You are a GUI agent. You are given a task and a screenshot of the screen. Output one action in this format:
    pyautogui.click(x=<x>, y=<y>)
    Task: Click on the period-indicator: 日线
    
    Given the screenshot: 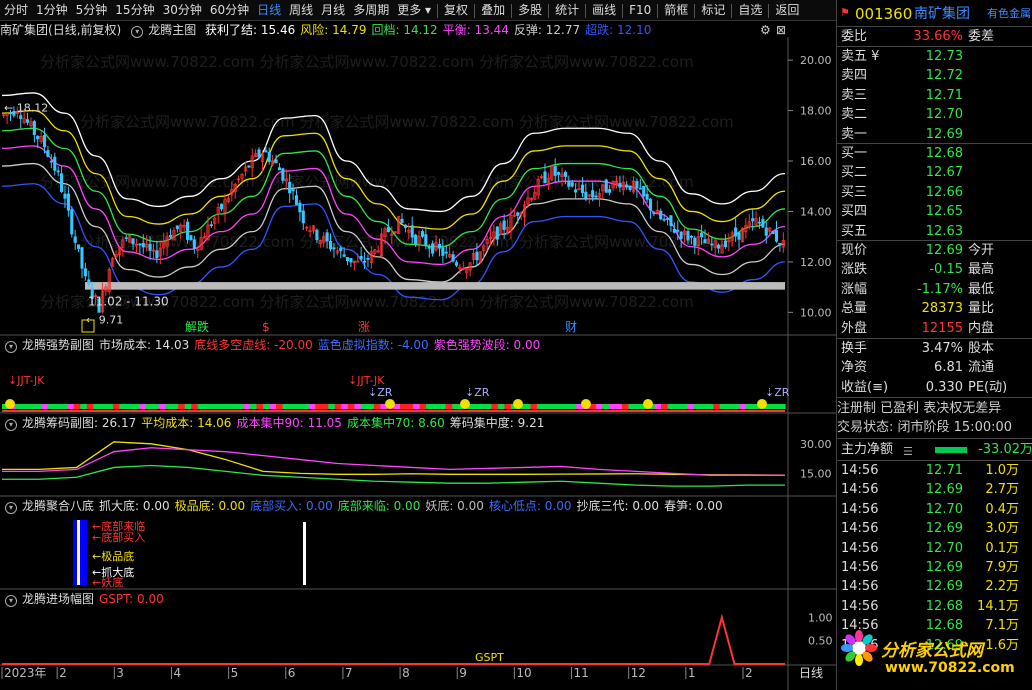 What is the action you would take?
    pyautogui.click(x=811, y=673)
    